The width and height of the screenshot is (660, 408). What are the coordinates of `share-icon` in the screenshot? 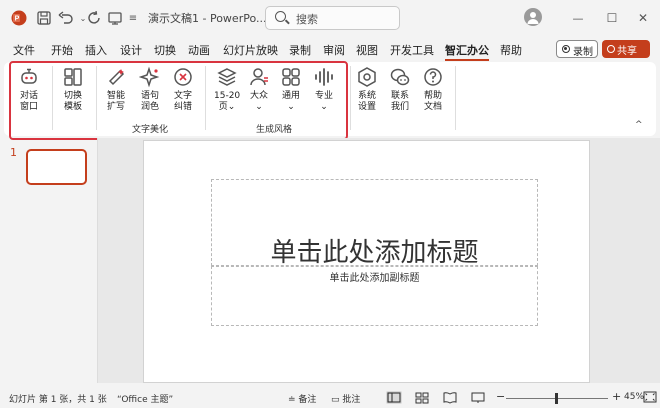 It's located at (611, 49).